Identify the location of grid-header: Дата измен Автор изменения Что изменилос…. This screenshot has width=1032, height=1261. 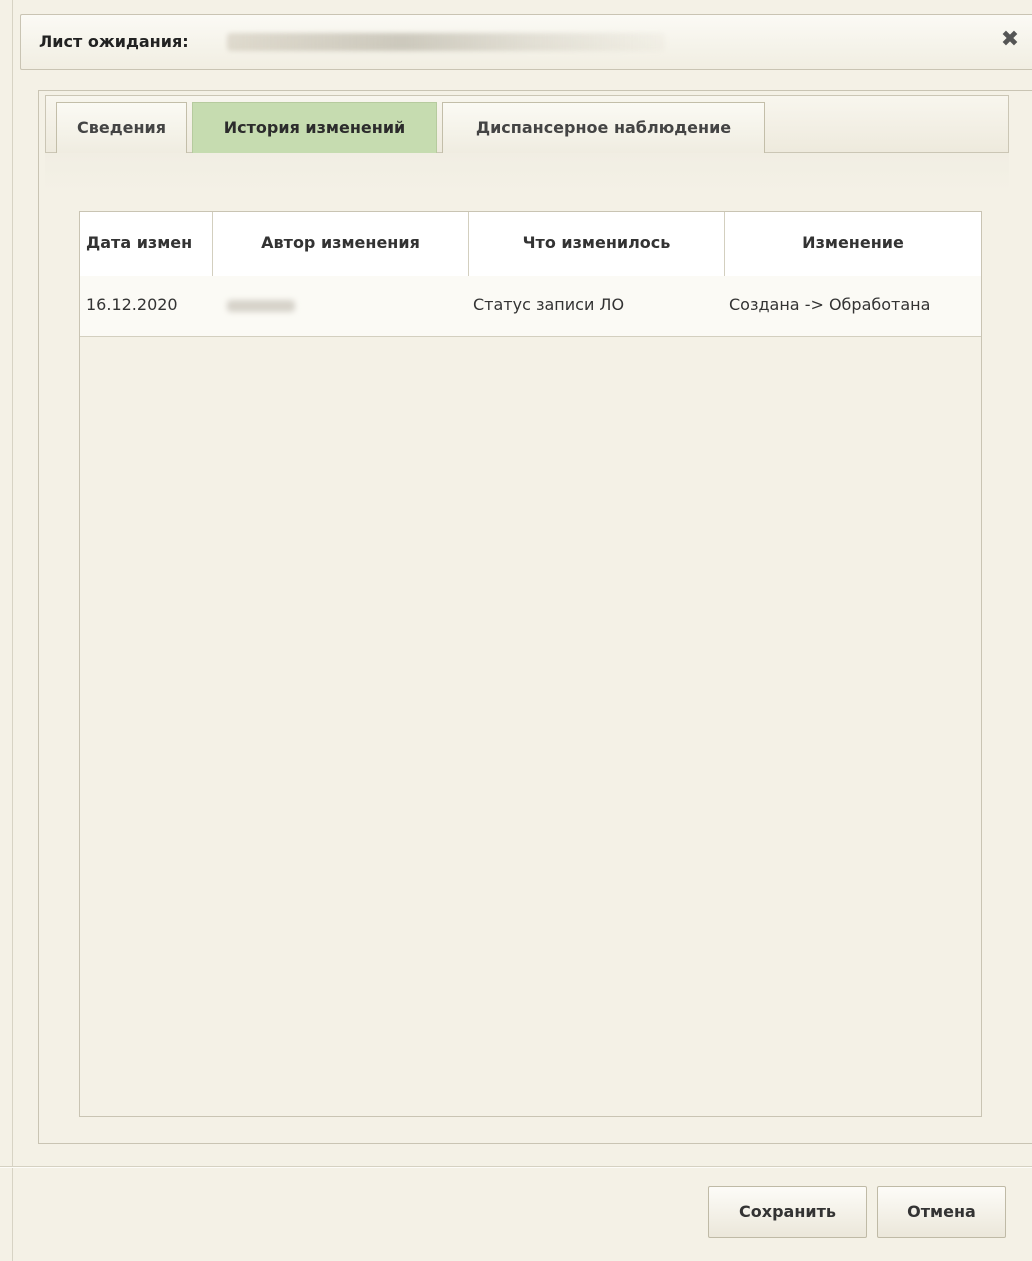
(530, 244).